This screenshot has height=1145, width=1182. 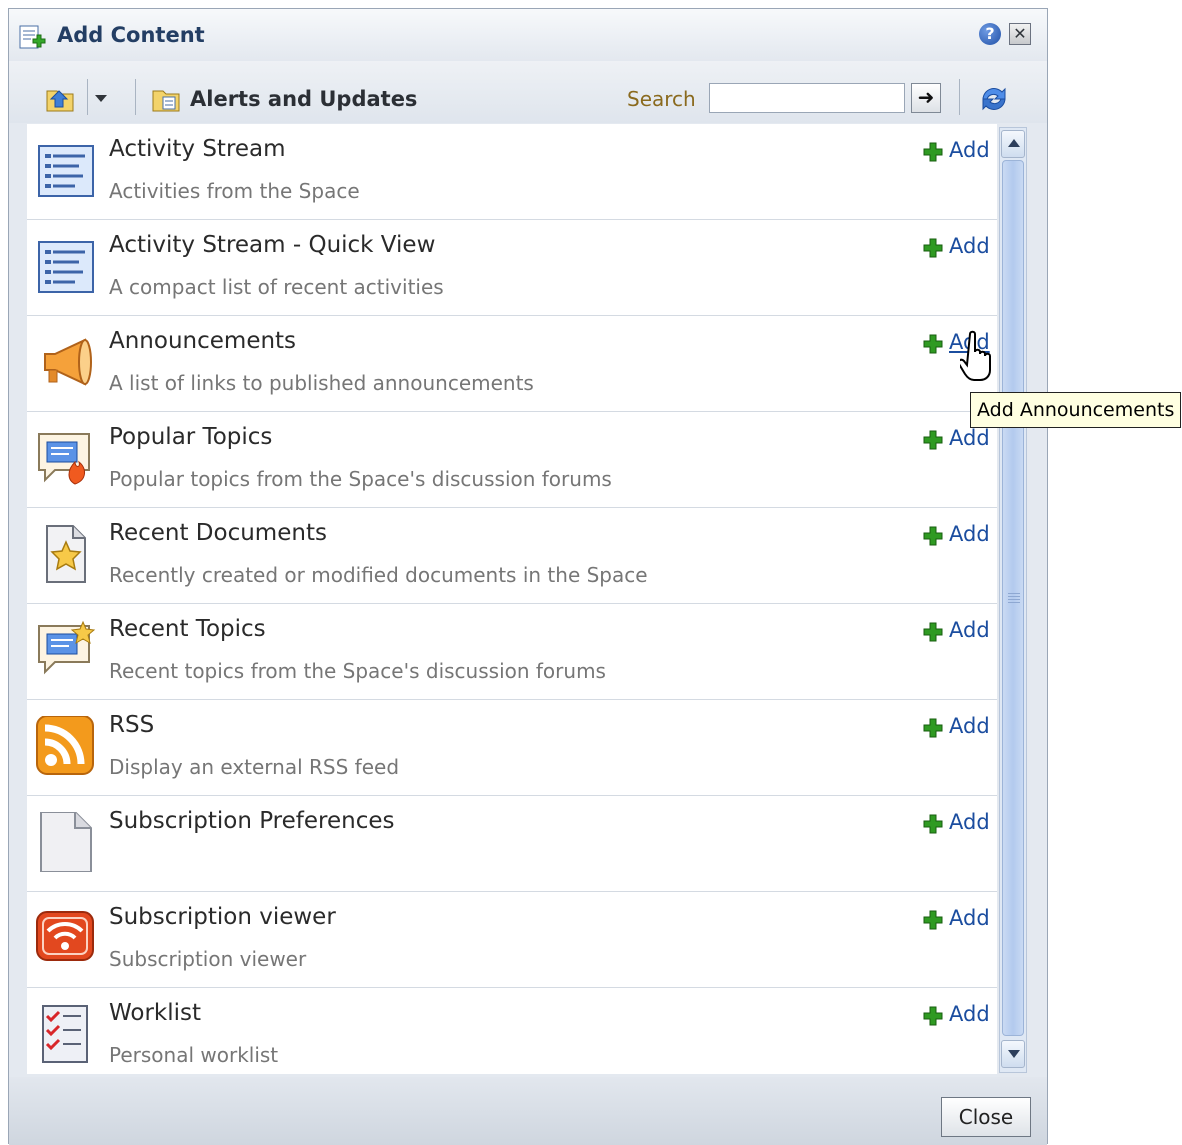 What do you see at coordinates (528, 35) in the screenshot?
I see `dialog-titlebar: Add Content ? ✕` at bounding box center [528, 35].